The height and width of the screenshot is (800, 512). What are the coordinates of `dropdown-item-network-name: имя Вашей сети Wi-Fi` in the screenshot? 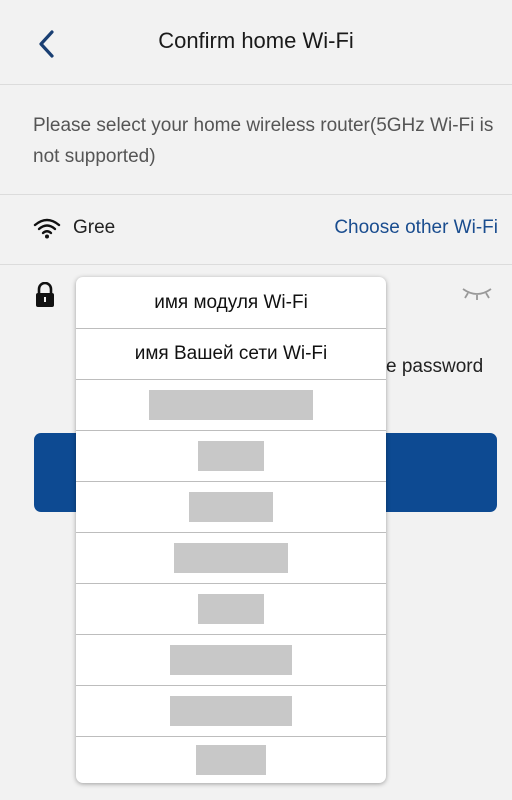 It's located at (231, 354).